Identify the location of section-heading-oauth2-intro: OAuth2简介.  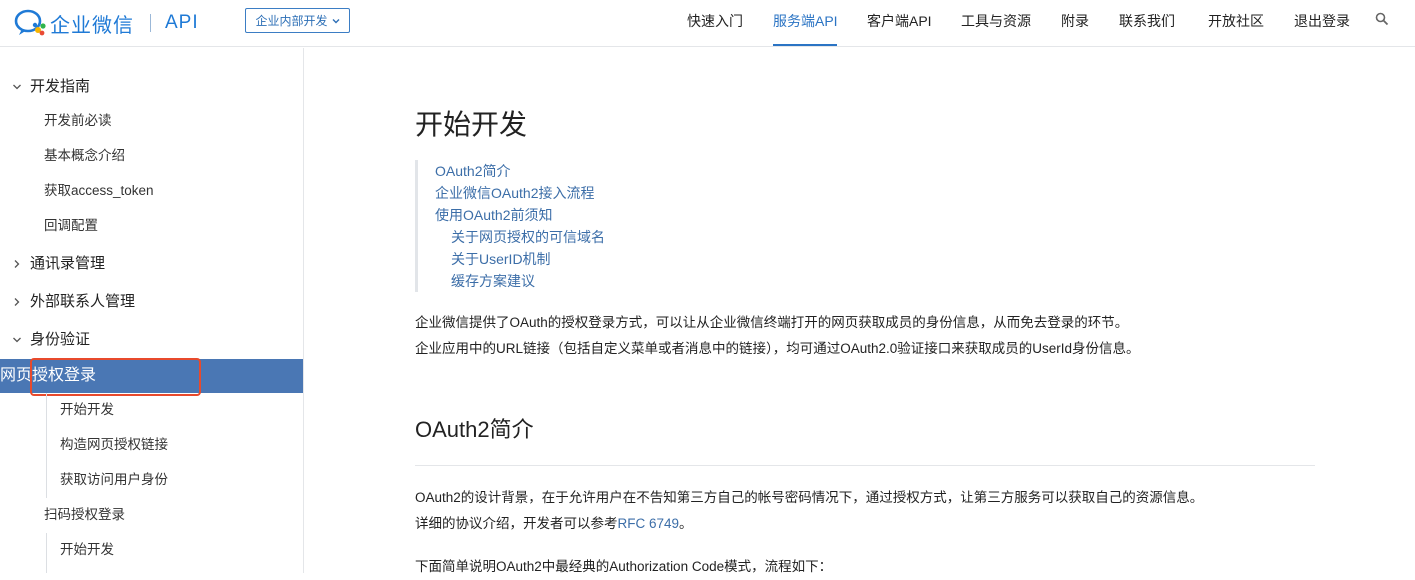
(474, 429).